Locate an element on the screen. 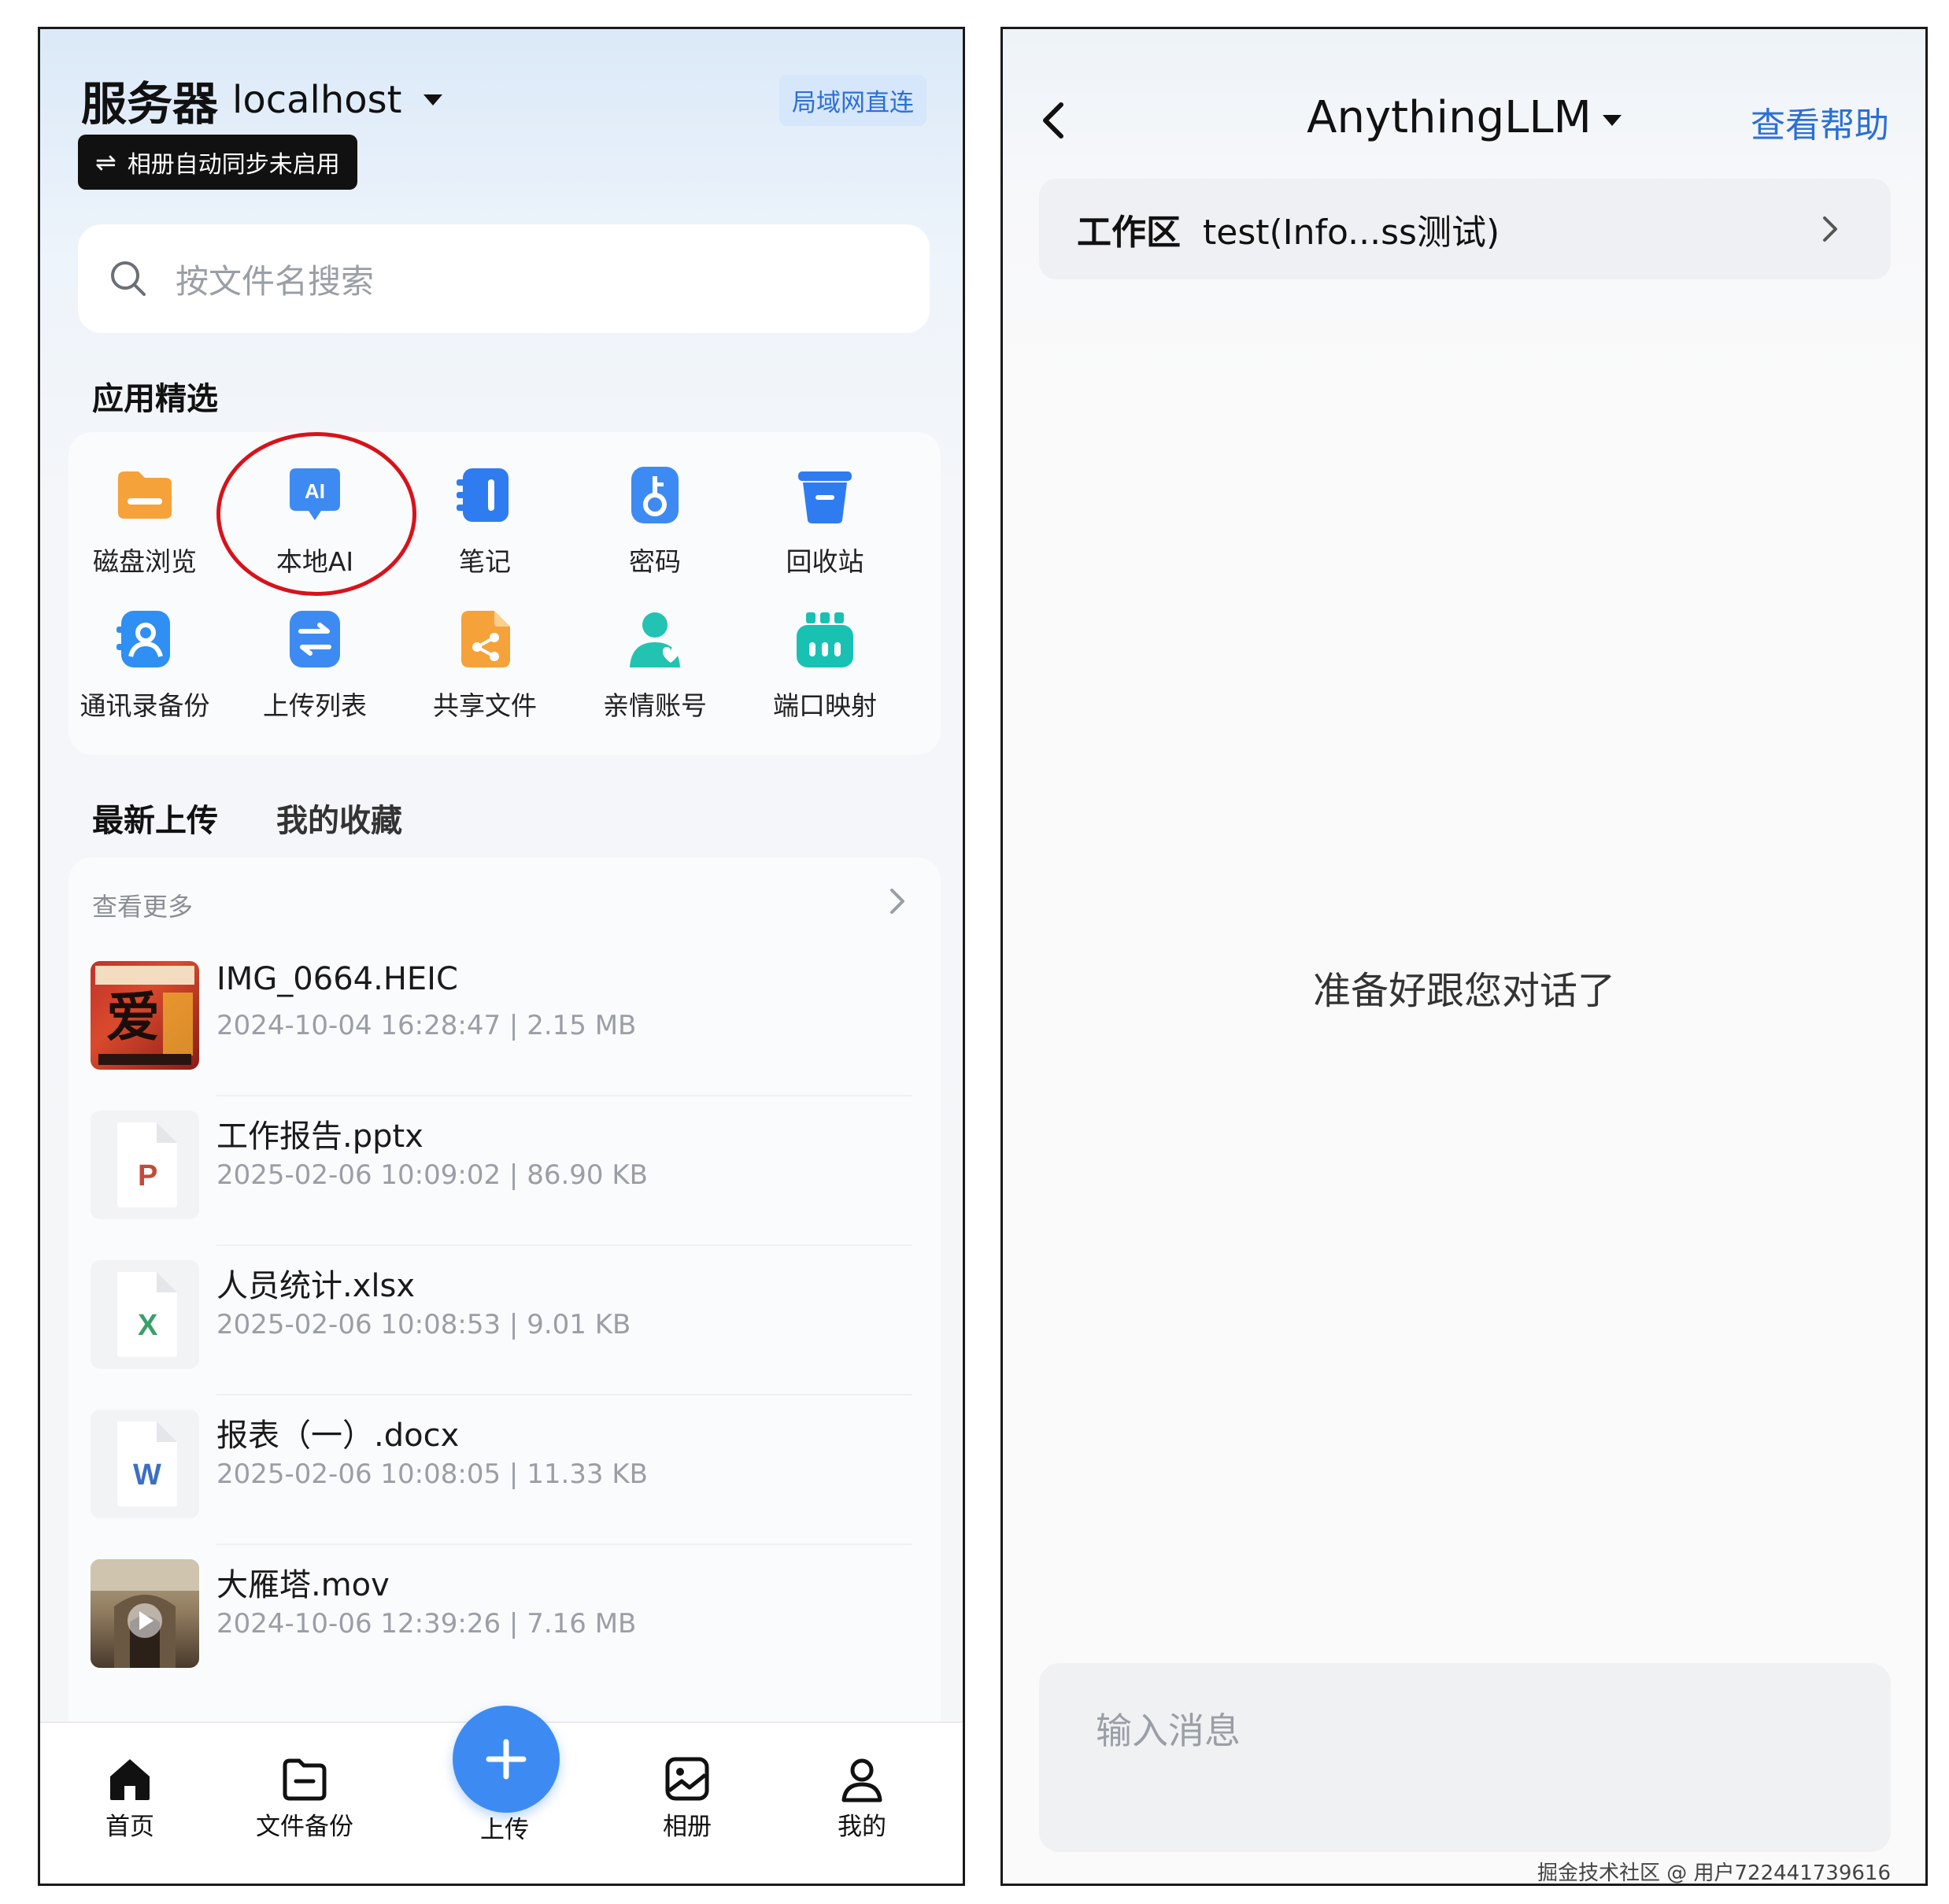  nav-file-backup: 文件备份 is located at coordinates (305, 1798).